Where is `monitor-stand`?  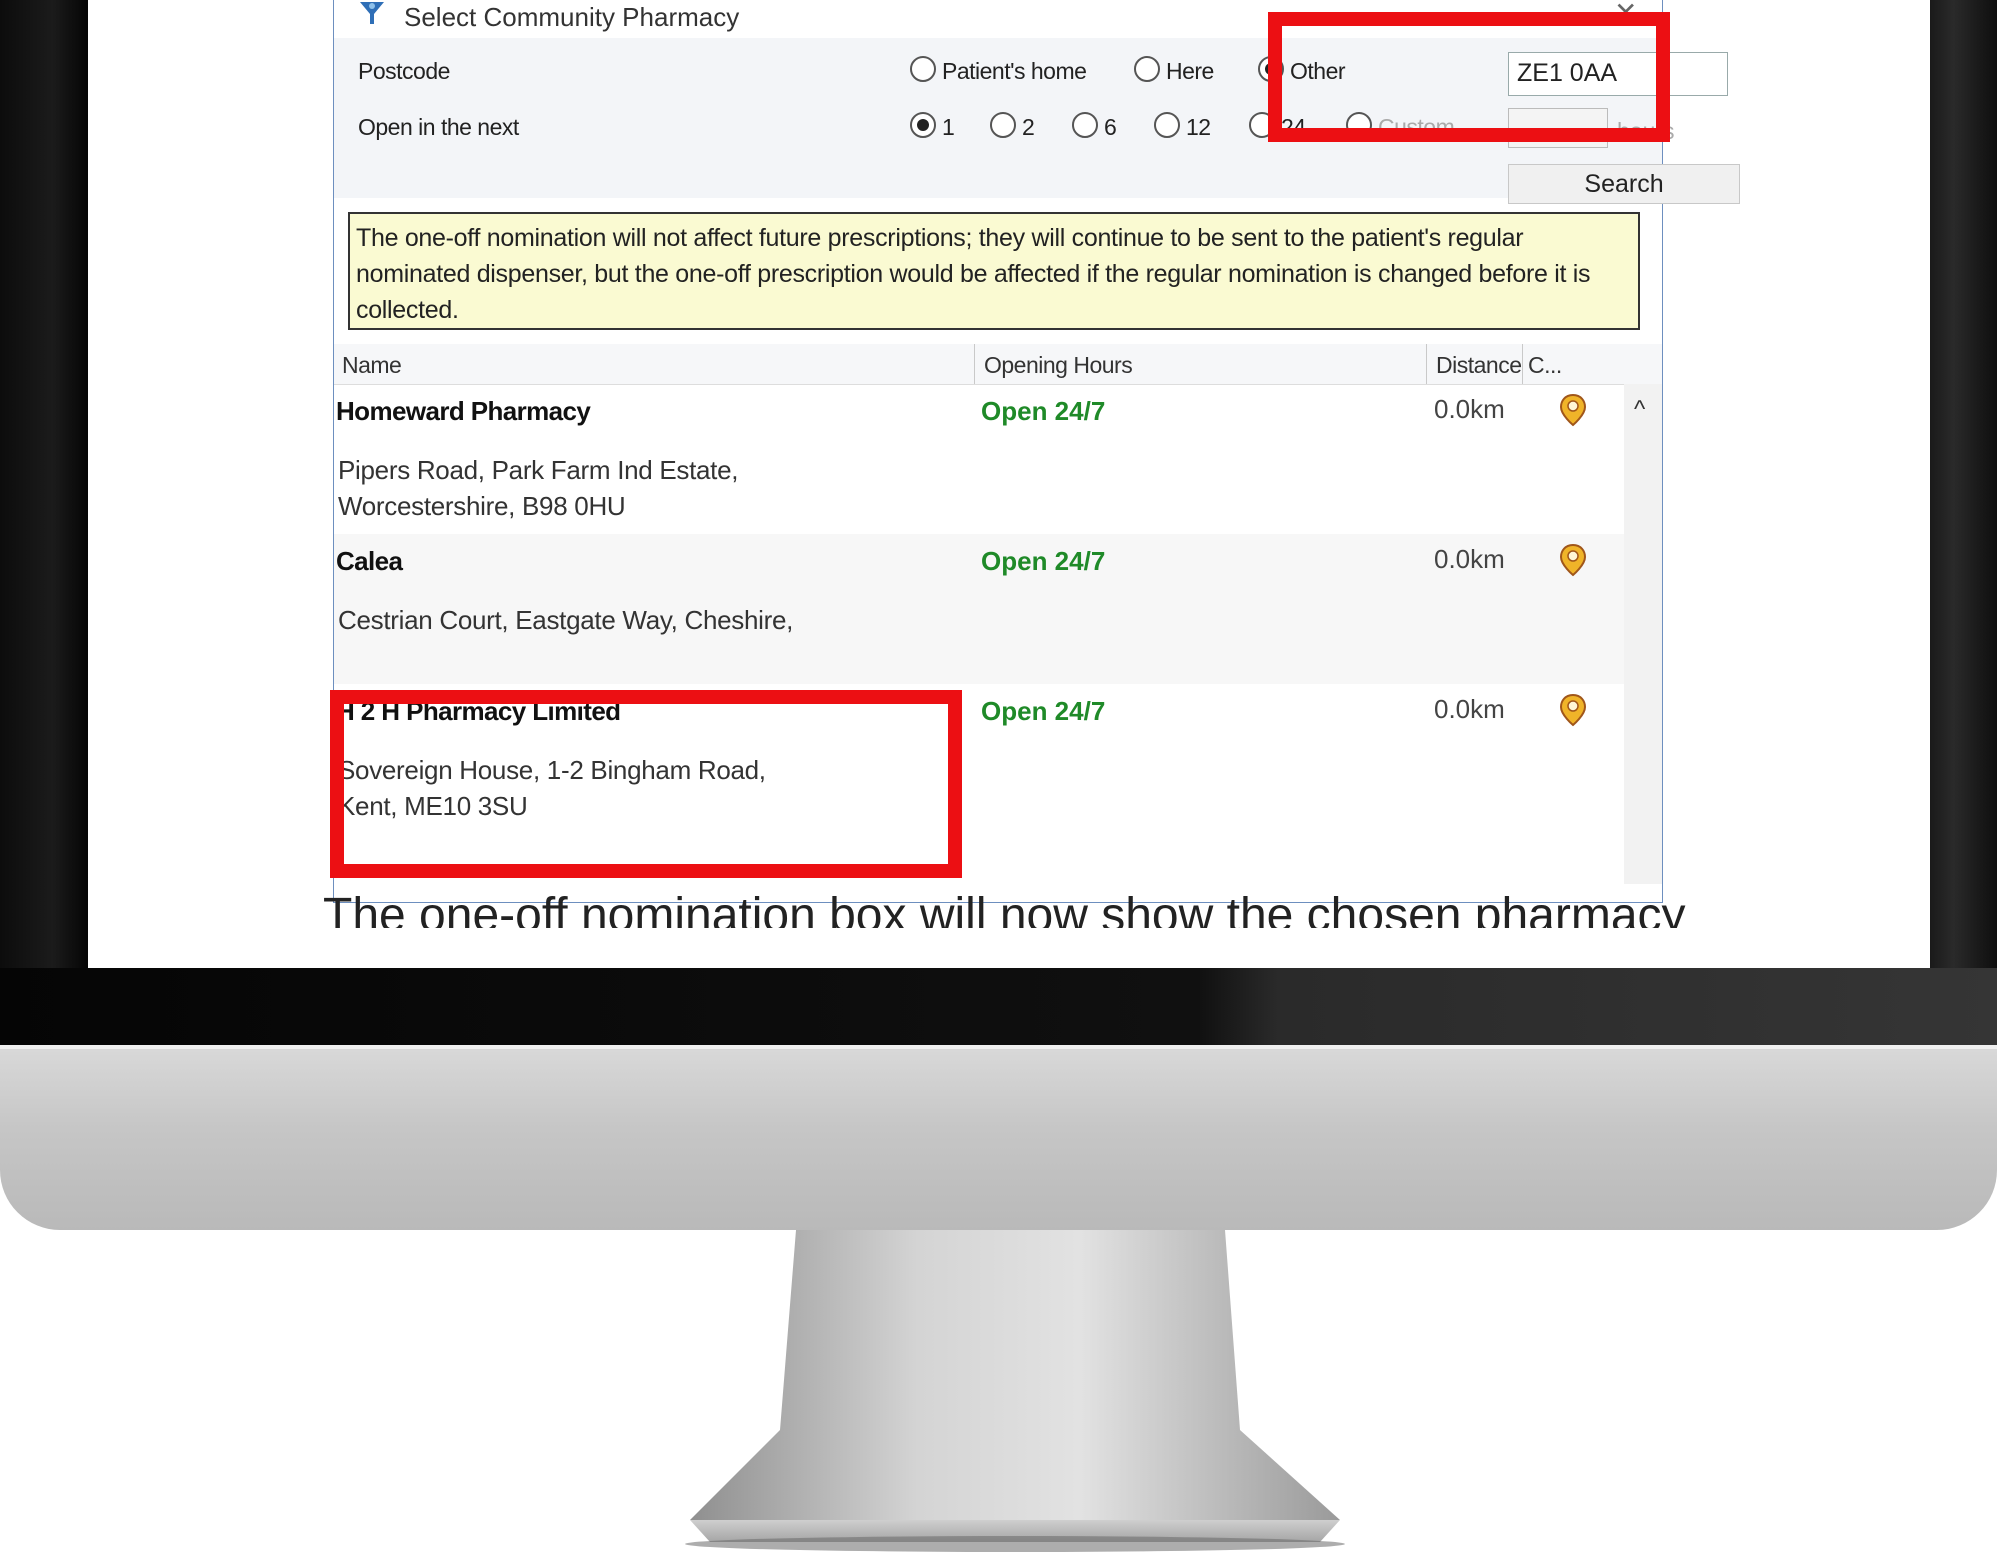
monitor-stand is located at coordinates (1015, 1391).